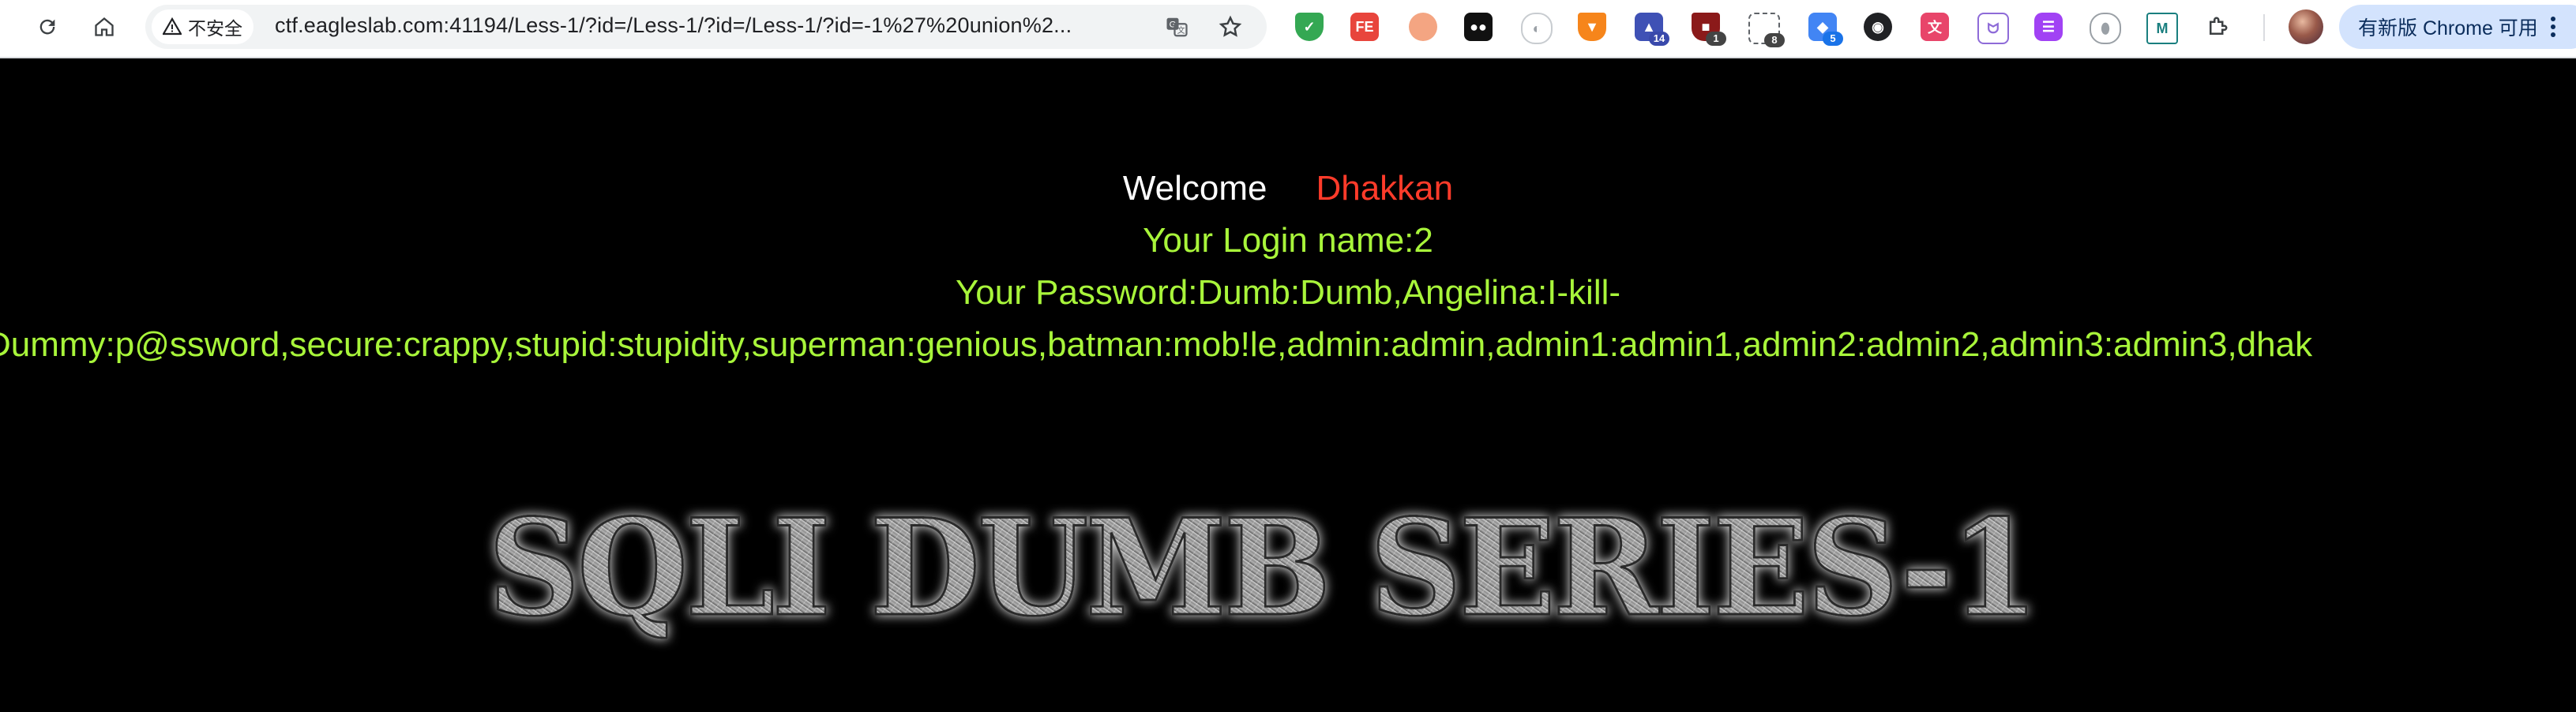  What do you see at coordinates (2162, 28) in the screenshot?
I see `m-icon: M` at bounding box center [2162, 28].